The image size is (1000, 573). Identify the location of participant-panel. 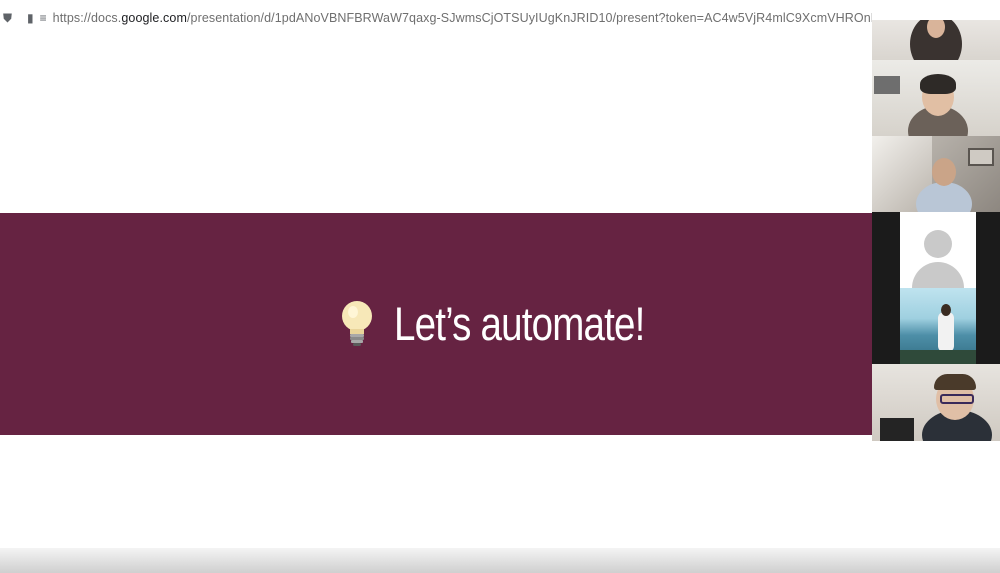
(936, 230).